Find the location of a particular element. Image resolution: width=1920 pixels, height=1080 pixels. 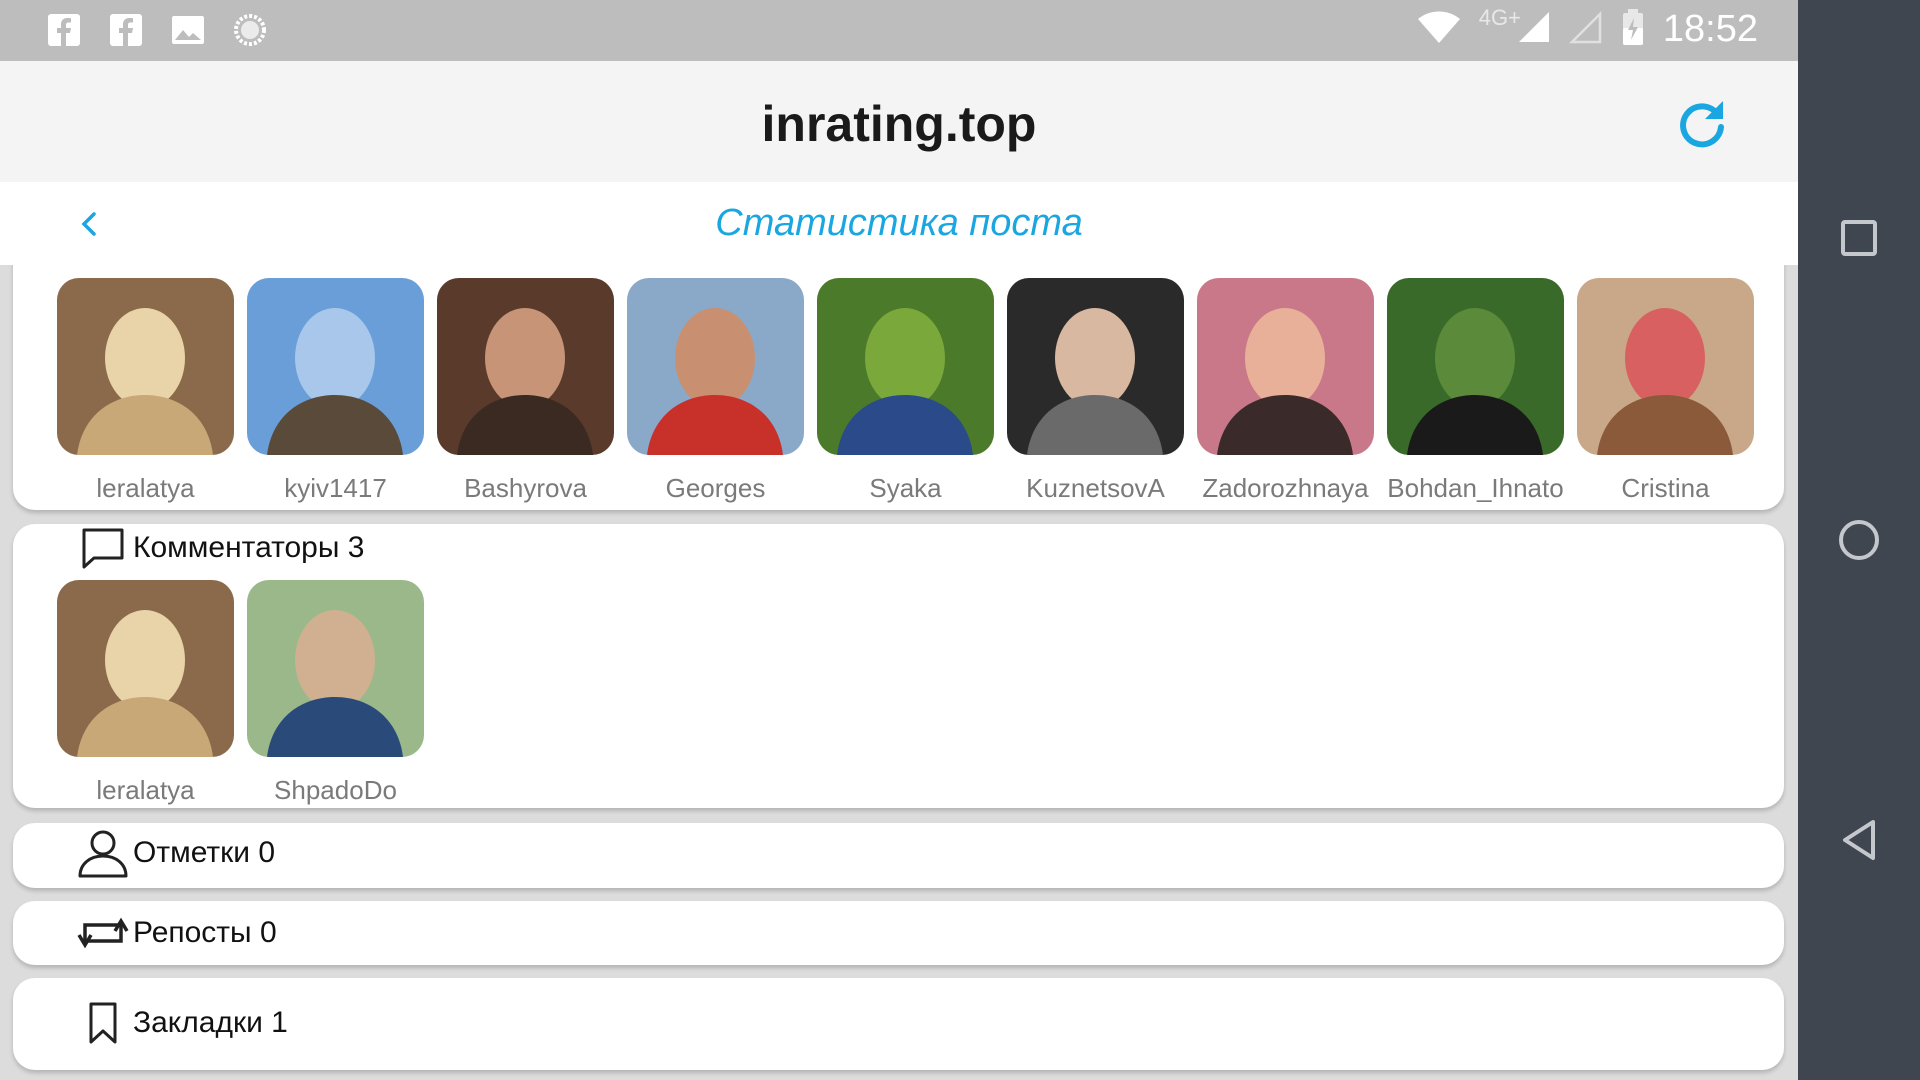

commenters-header: Комментаторы 3 is located at coordinates (220, 548).